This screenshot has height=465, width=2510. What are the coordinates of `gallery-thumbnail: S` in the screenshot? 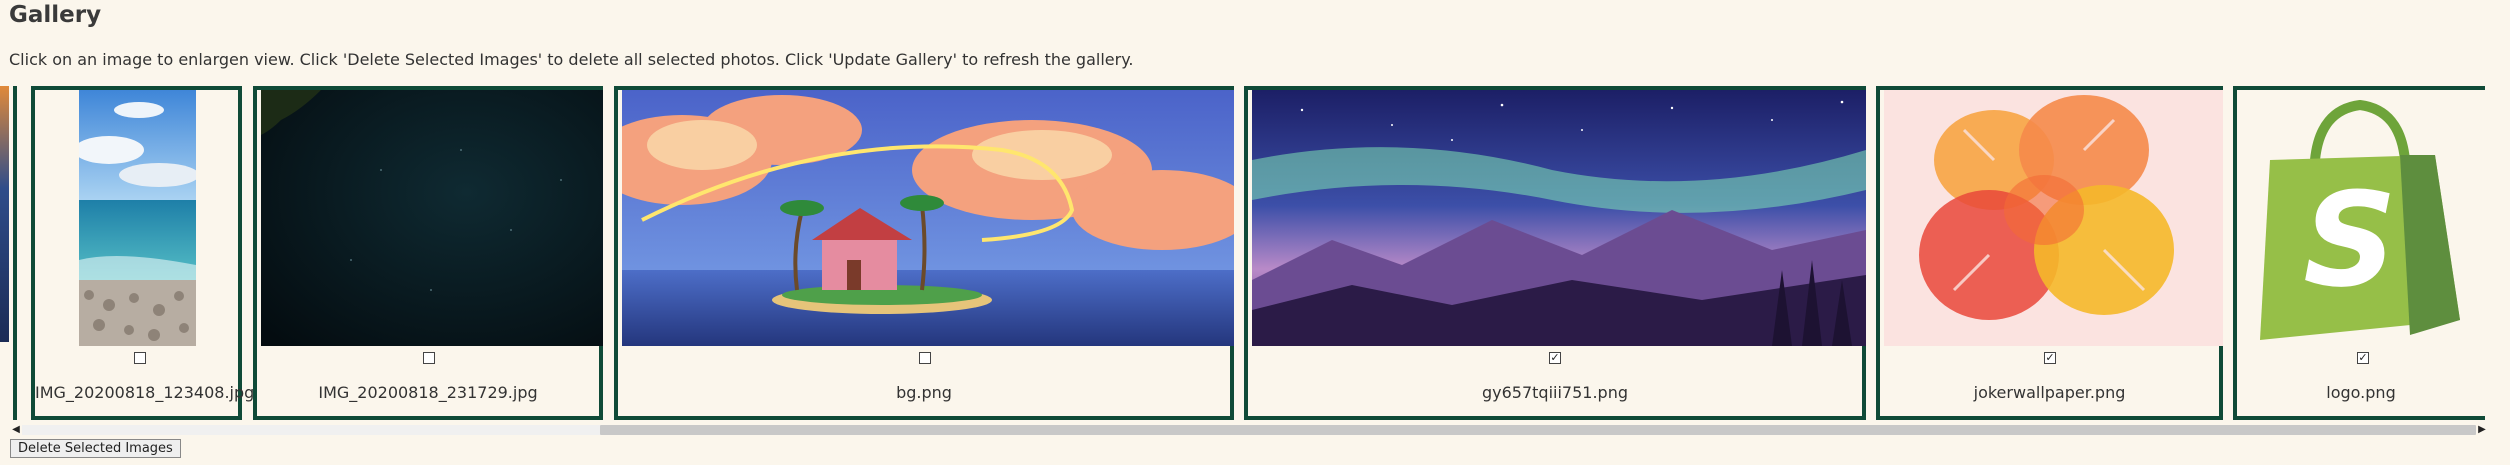 It's located at (2362, 218).